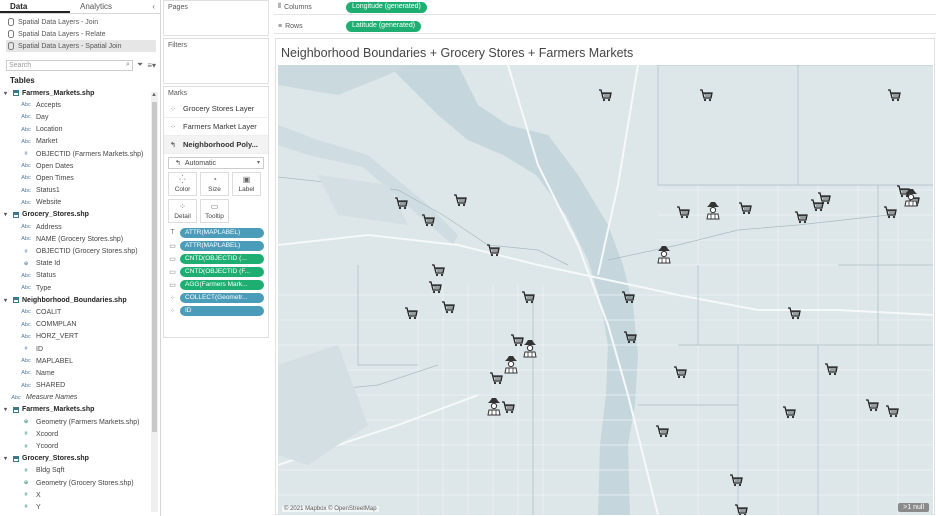 This screenshot has width=936, height=516. I want to click on marks-size-button: ◔ Size, so click(214, 184).